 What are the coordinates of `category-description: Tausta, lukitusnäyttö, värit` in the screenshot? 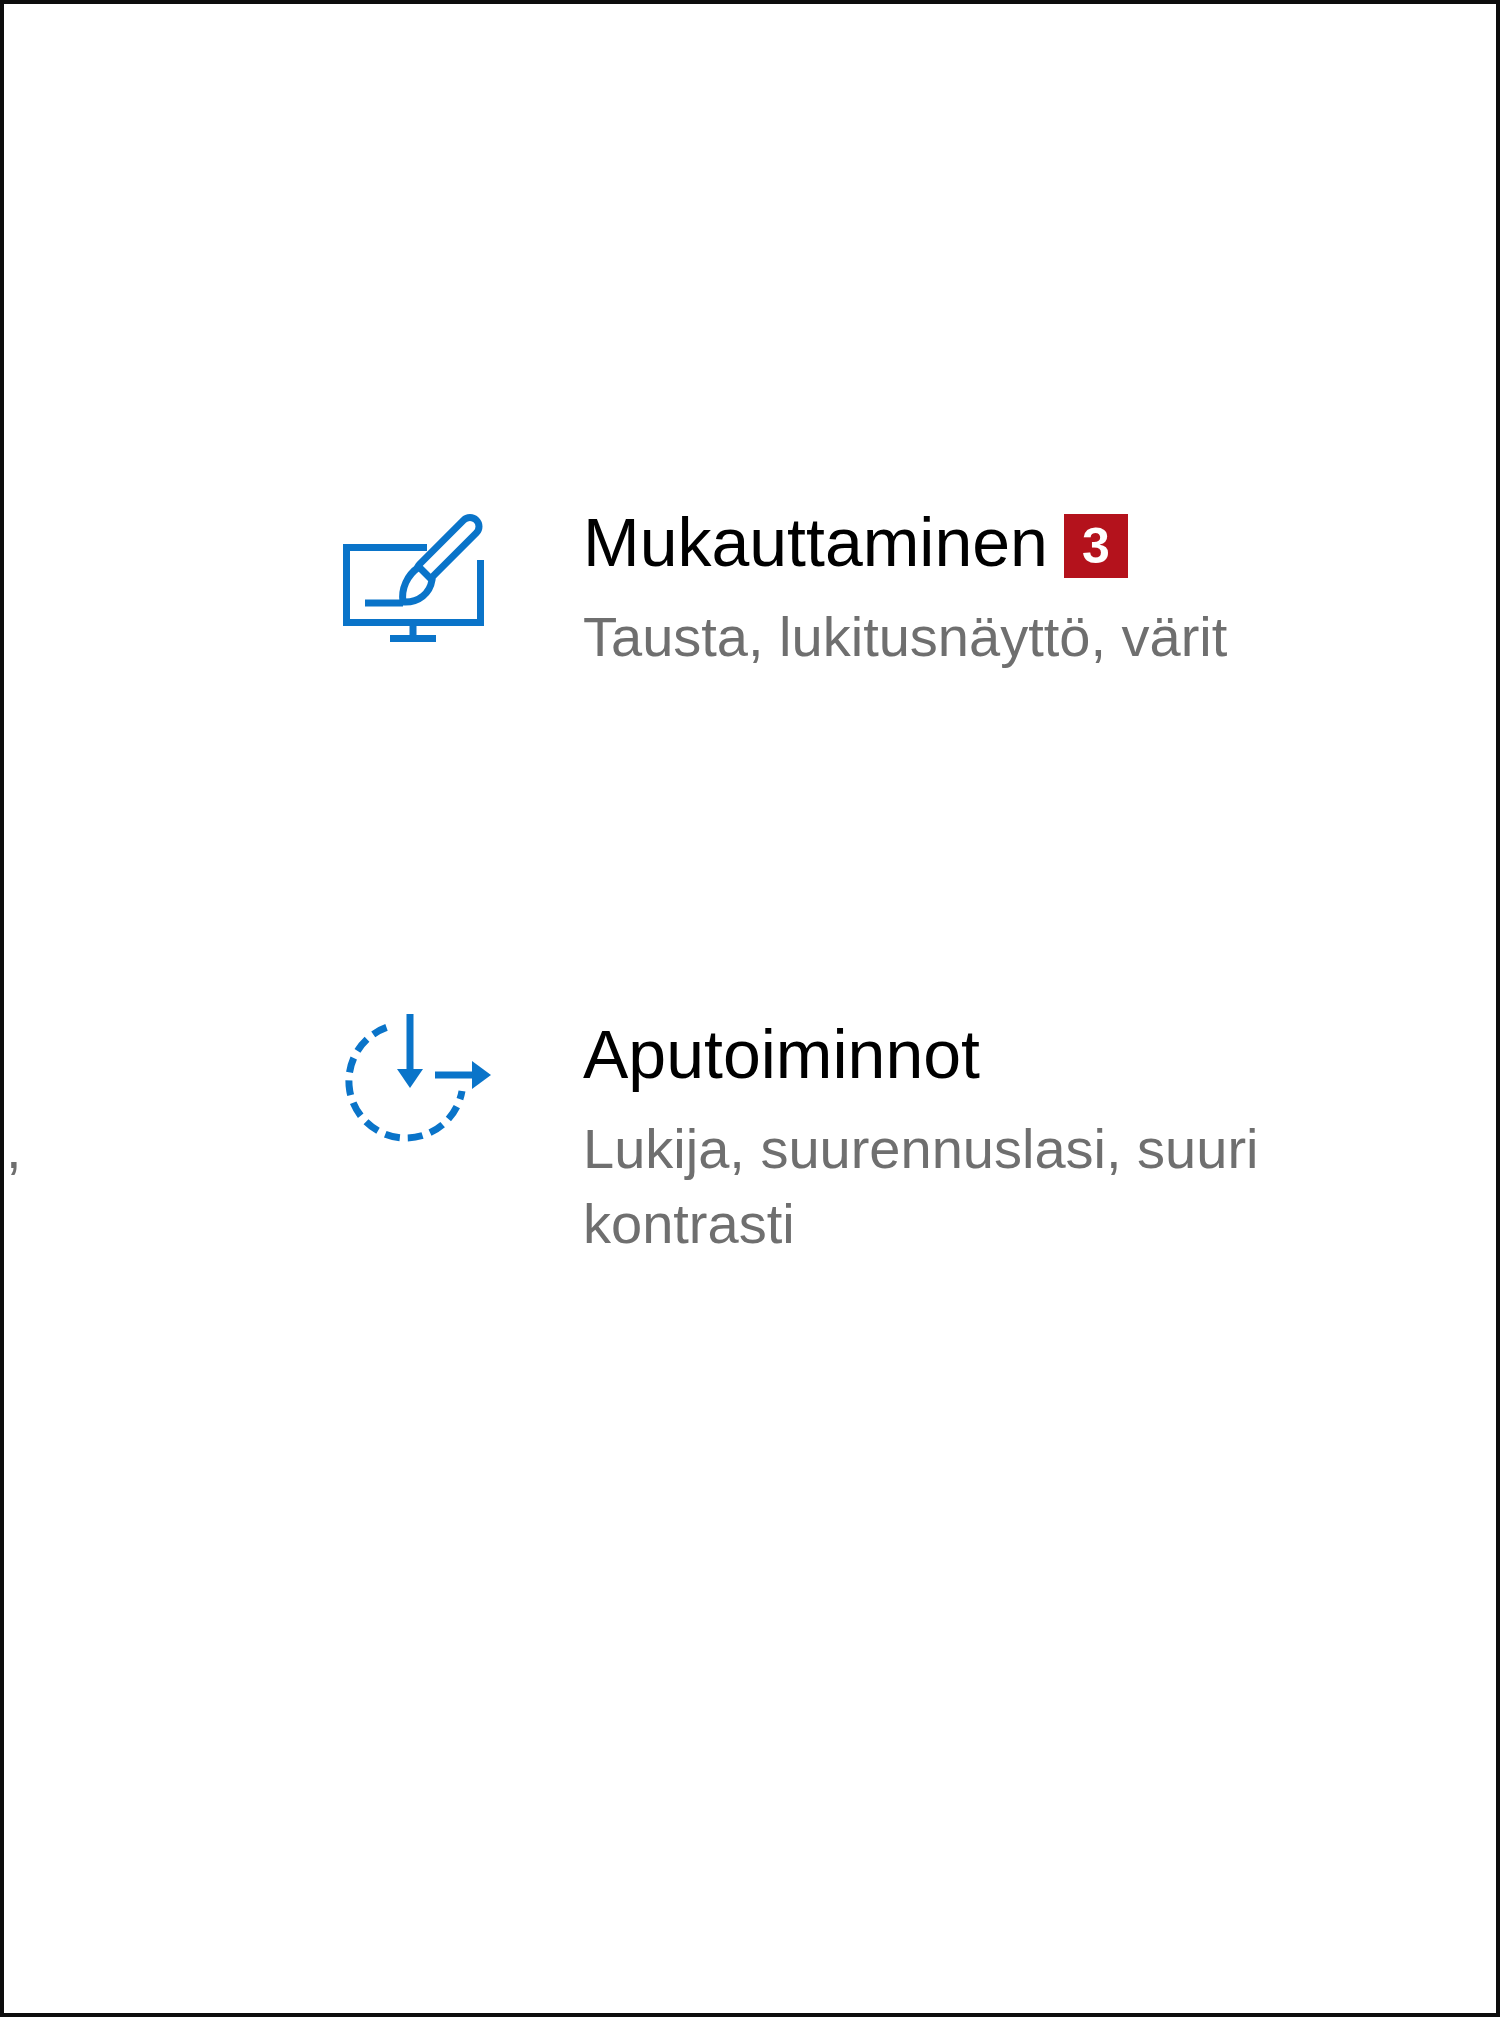 It's located at (906, 637).